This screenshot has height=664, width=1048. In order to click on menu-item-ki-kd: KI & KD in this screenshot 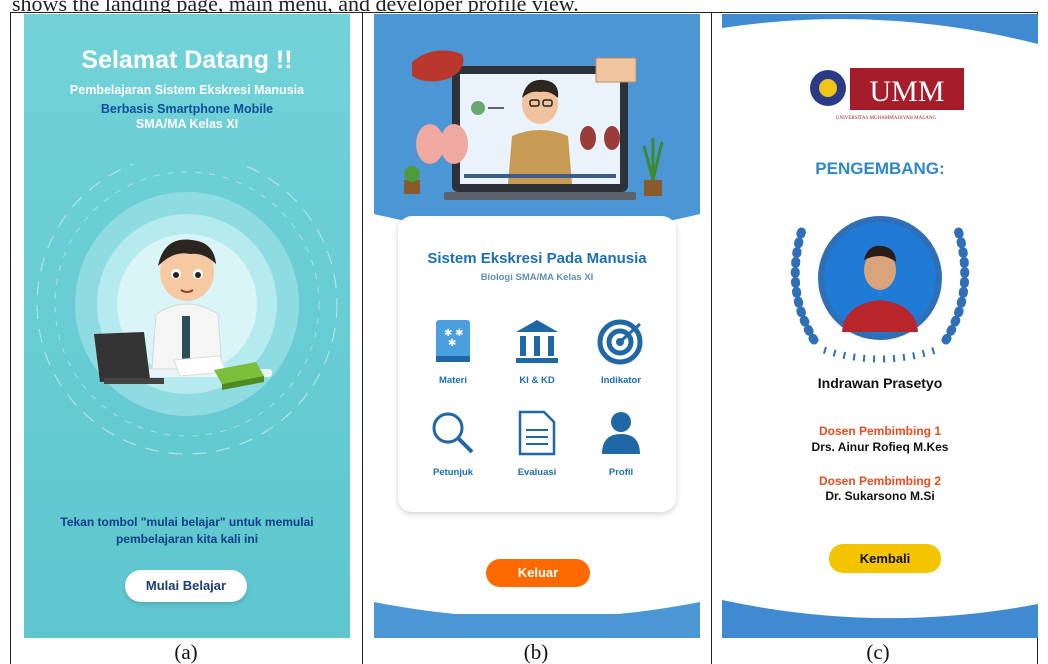, I will do `click(537, 351)`.